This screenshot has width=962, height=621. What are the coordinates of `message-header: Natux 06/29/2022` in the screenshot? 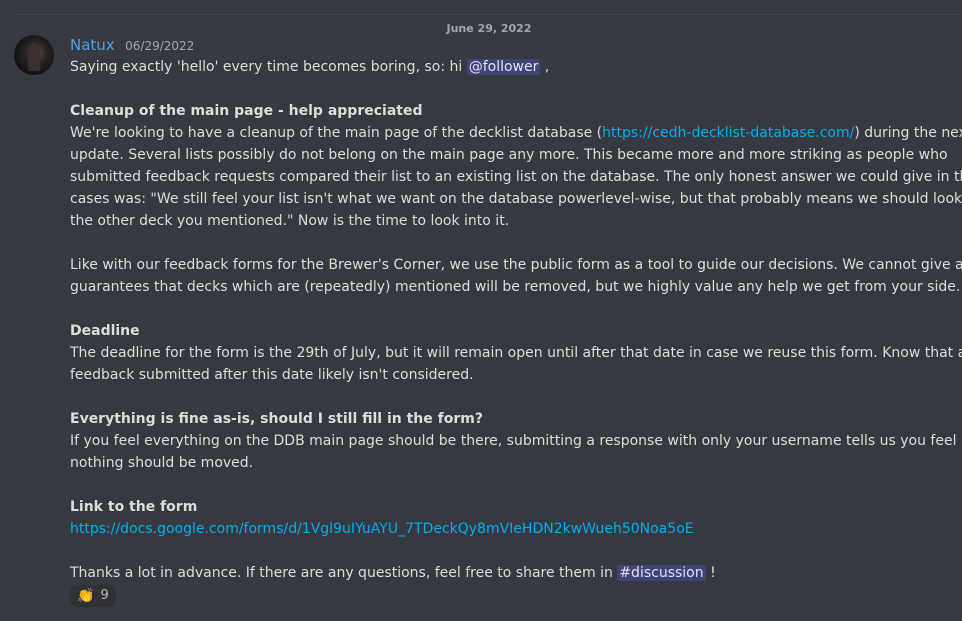 It's located at (132, 45).